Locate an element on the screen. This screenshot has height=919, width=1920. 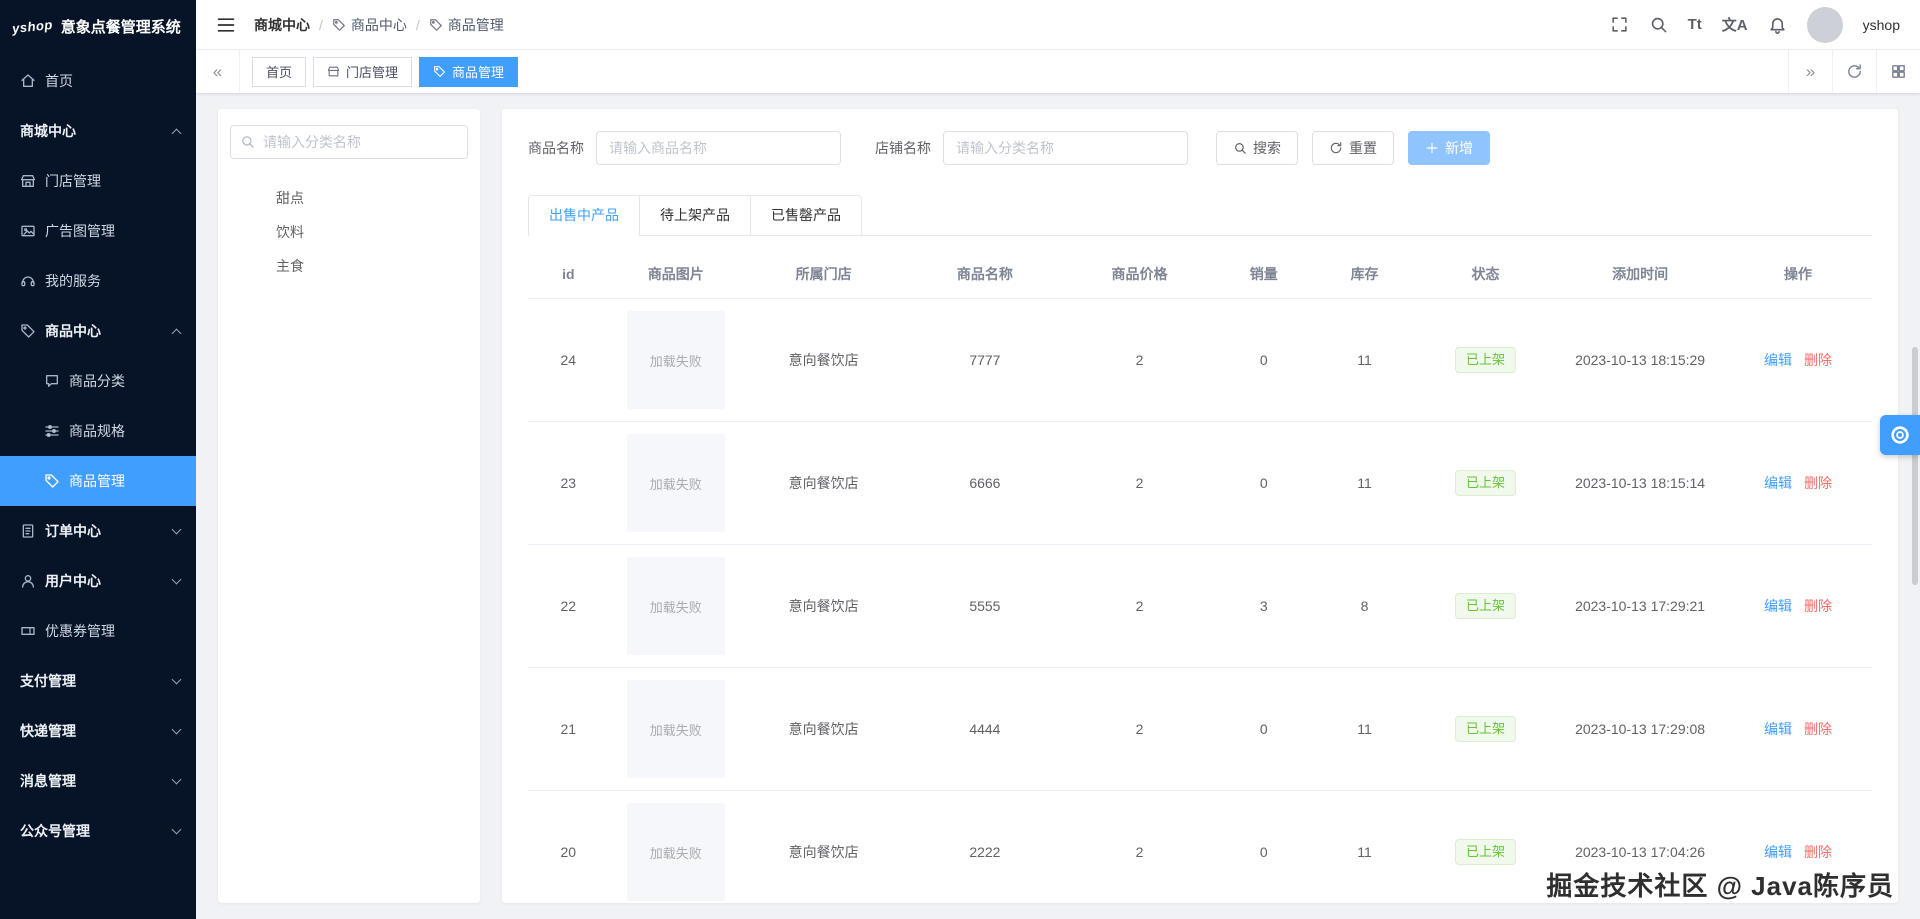
column-sales: 销量 is located at coordinates (1263, 274).